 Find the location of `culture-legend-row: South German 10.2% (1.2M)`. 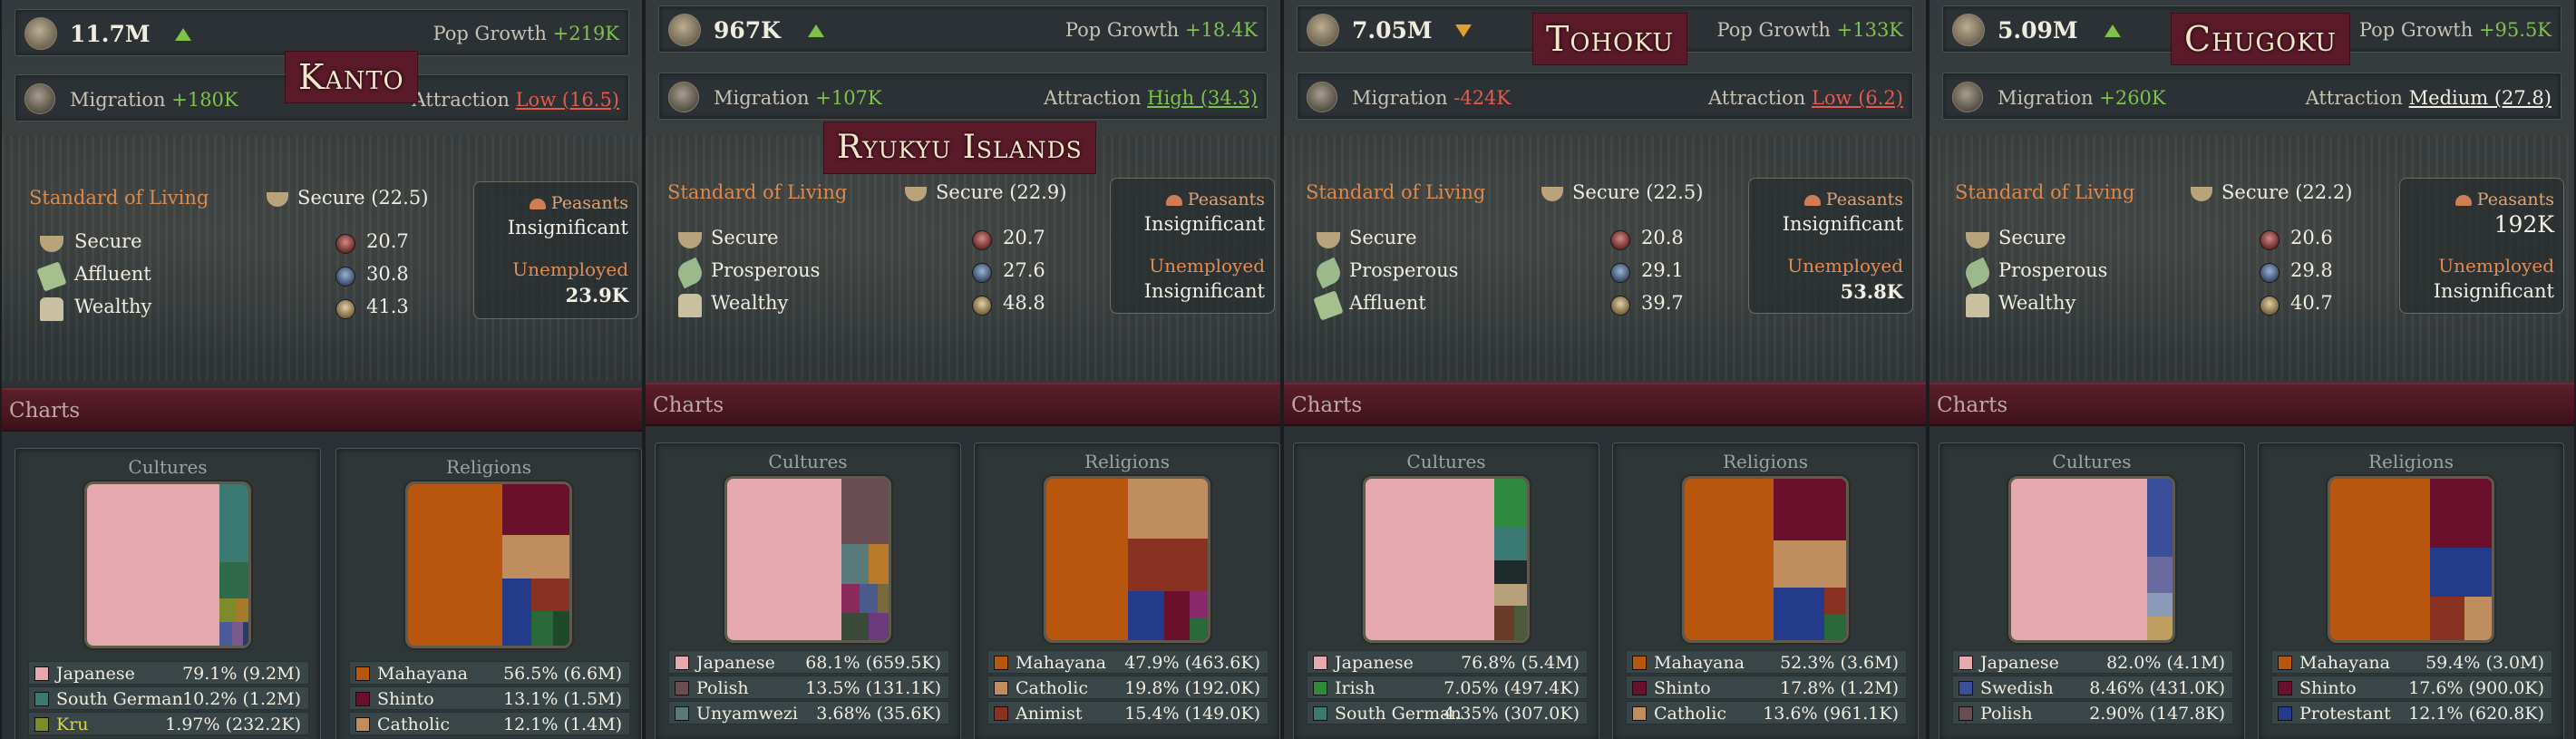

culture-legend-row: South German 10.2% (1.2M) is located at coordinates (168, 698).